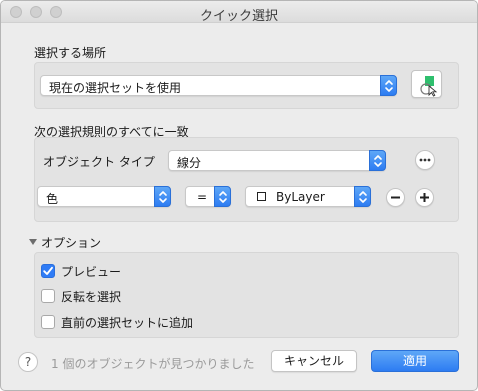 This screenshot has height=391, width=478. I want to click on select-location-label: 選択する場所, so click(70, 53).